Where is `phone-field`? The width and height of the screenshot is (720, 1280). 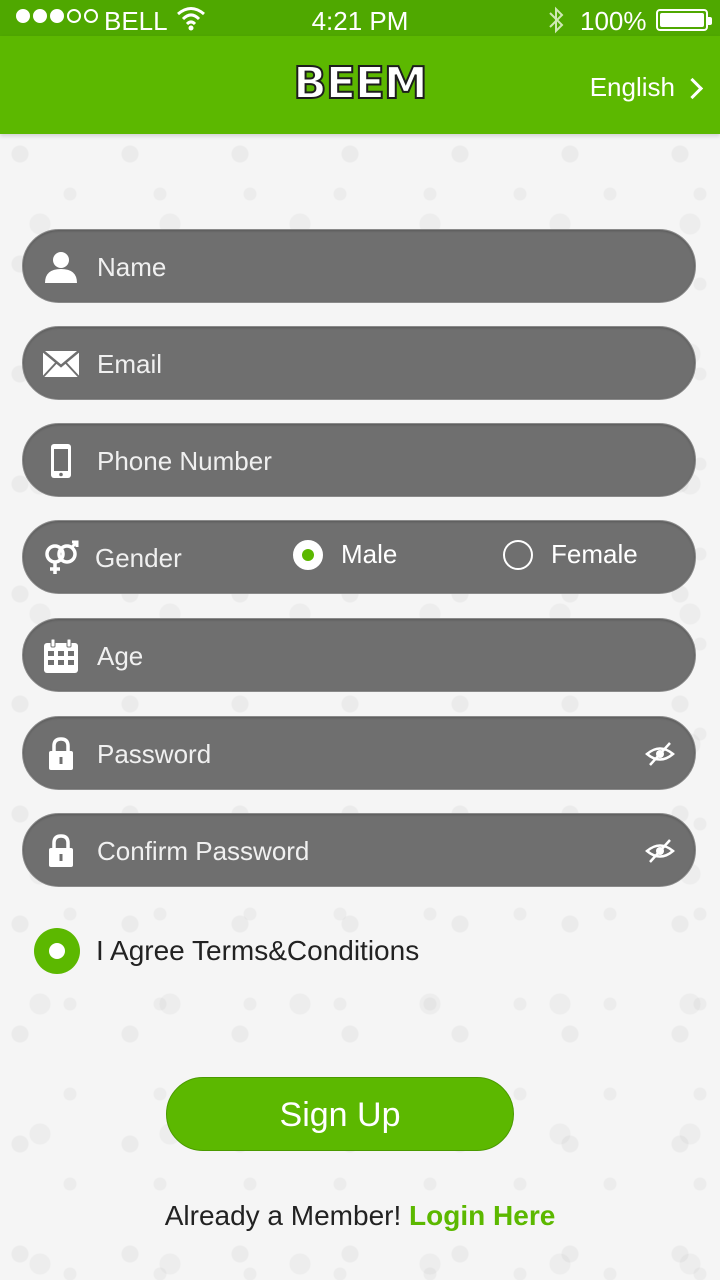
phone-field is located at coordinates (359, 460).